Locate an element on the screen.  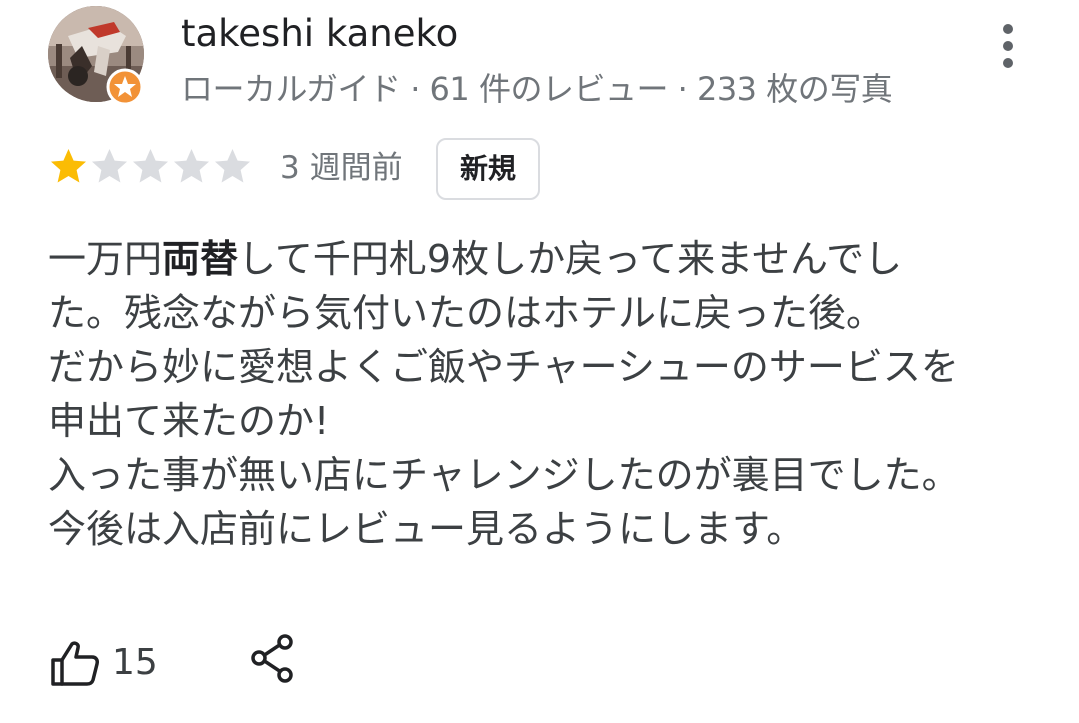
review-text-highlight: 両替 is located at coordinates (200, 259).